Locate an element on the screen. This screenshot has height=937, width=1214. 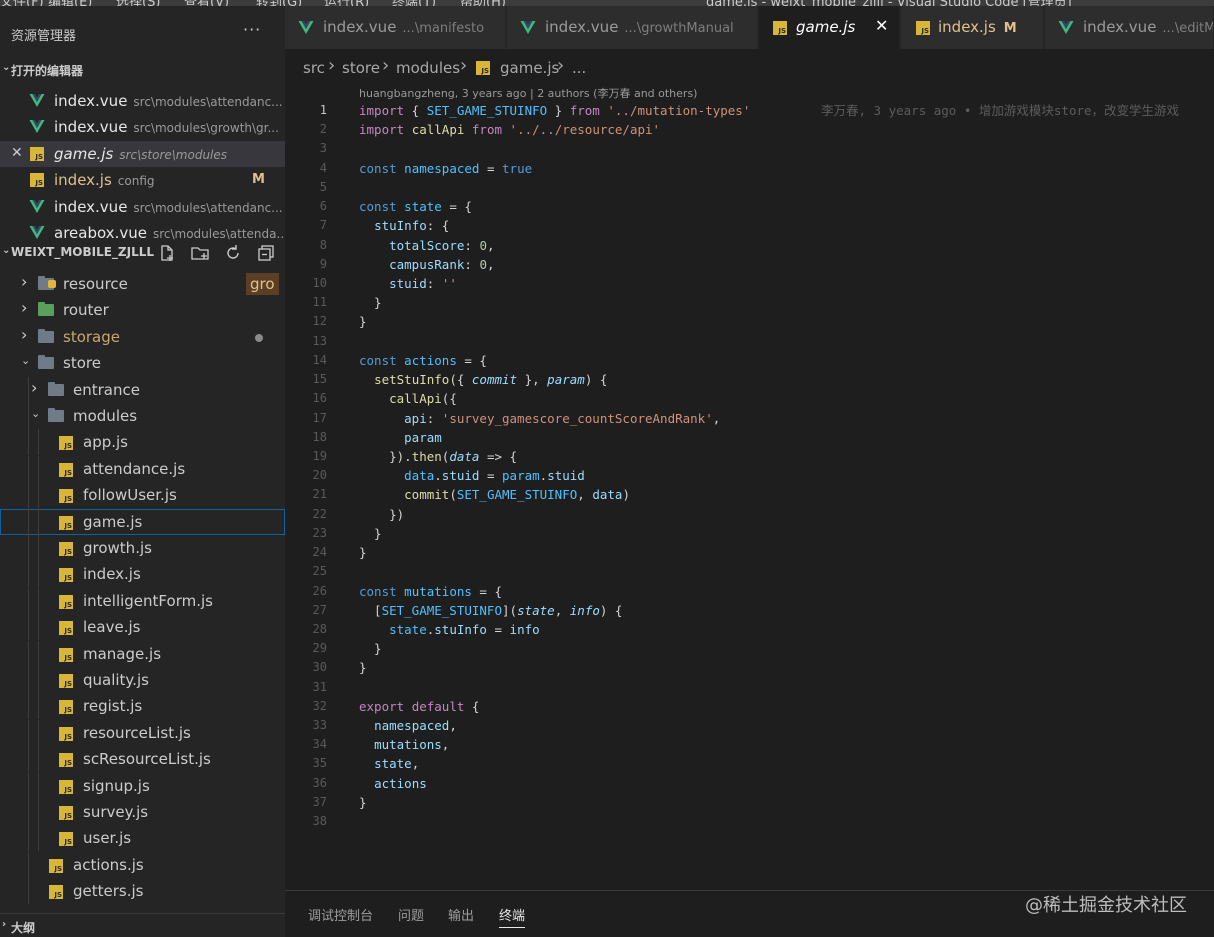
line-number: 28 is located at coordinates (319, 628).